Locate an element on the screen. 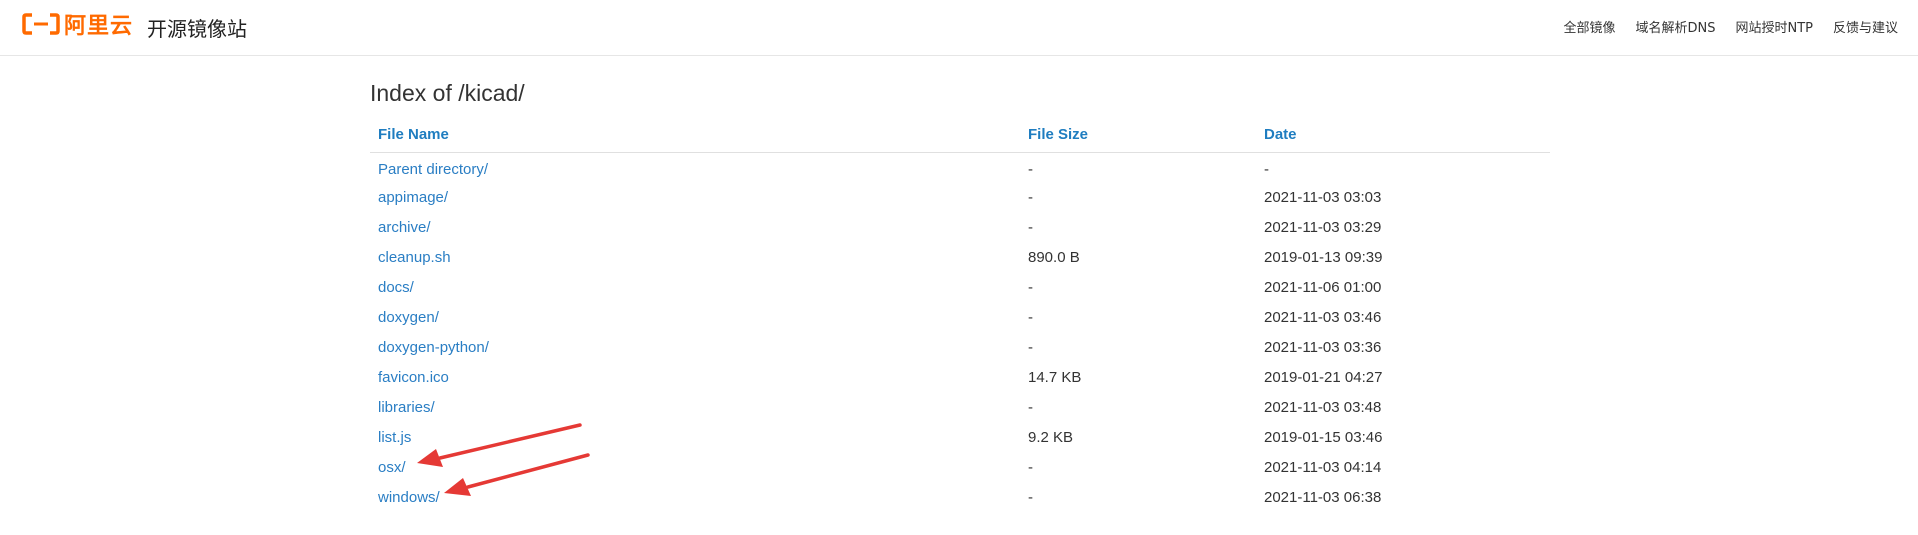 Image resolution: width=1918 pixels, height=535 pixels. table-row: windows/ - 2021-11-03 06:38 is located at coordinates (960, 497).